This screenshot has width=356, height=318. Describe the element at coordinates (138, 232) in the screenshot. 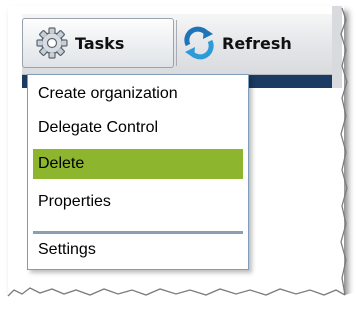

I see `menu-separator` at that location.